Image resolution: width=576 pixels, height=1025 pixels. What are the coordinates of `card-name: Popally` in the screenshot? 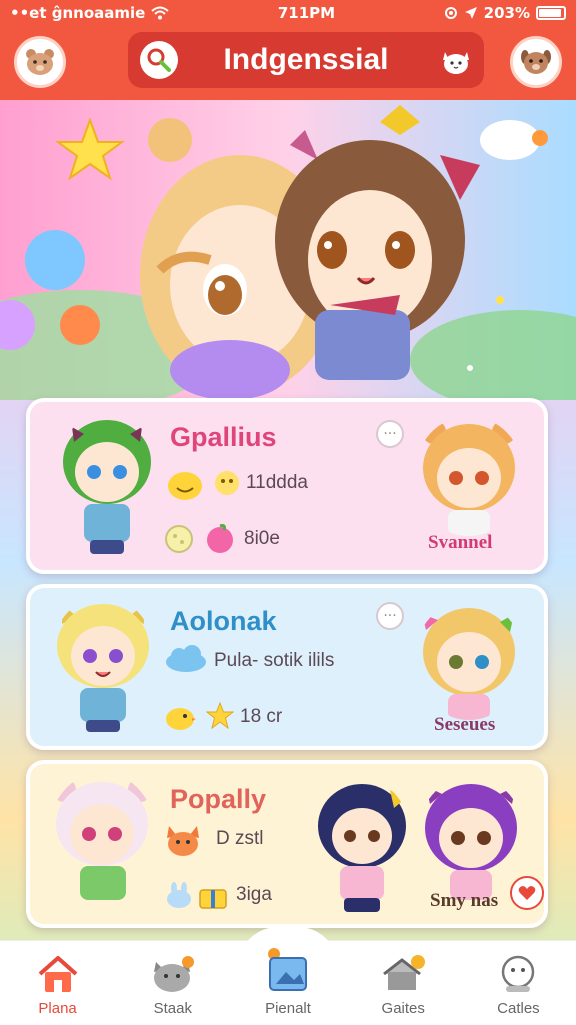 It's located at (218, 799).